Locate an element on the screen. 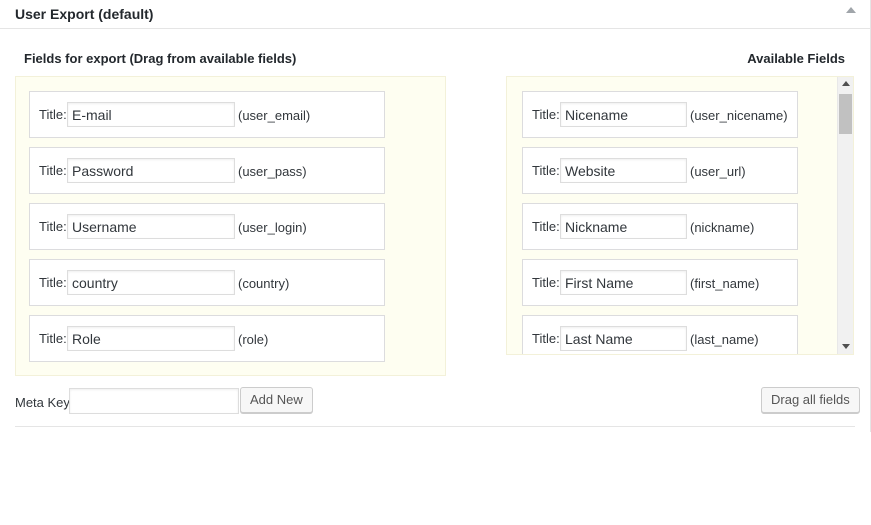 The image size is (871, 525). field-key-label: (nickname) is located at coordinates (722, 227).